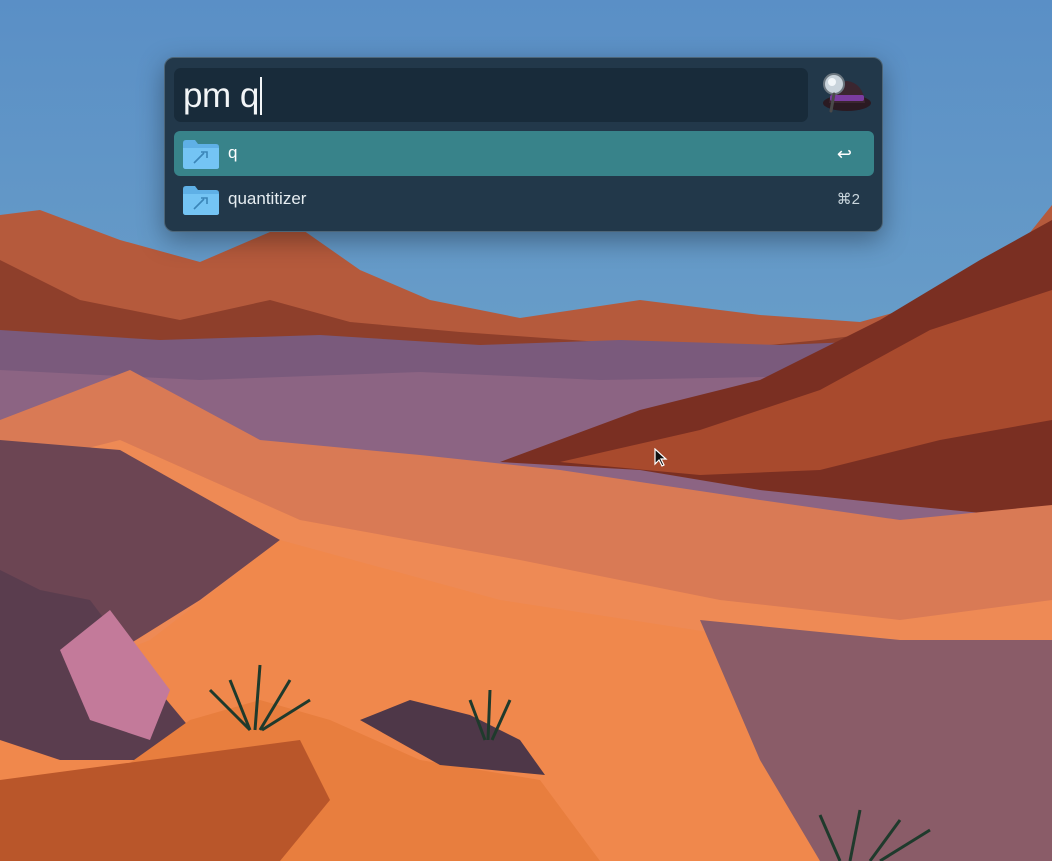  Describe the element at coordinates (221, 95) in the screenshot. I see `search-query-text: pm q` at that location.